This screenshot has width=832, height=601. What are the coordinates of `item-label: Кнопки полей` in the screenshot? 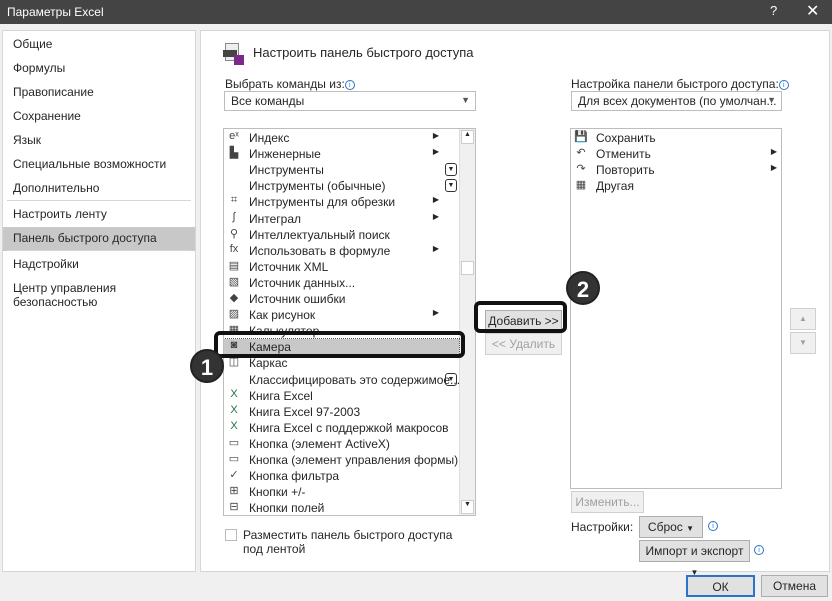 It's located at (287, 508).